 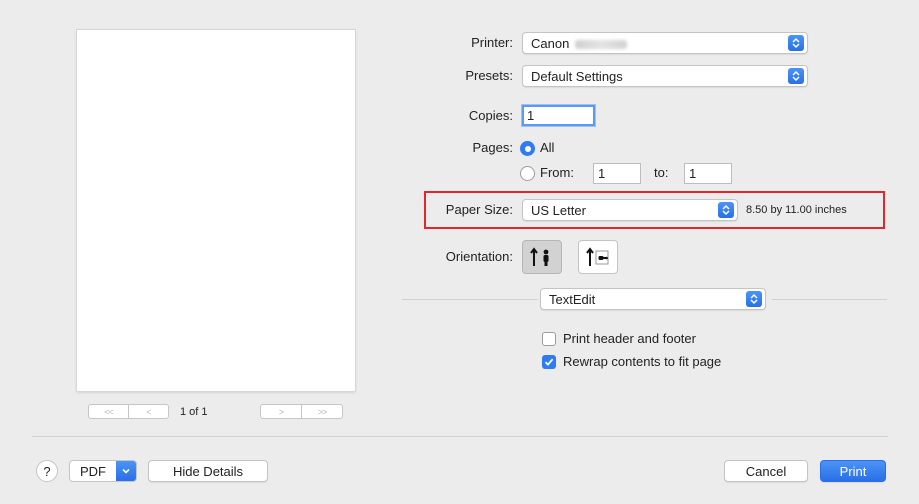 I want to click on last-page-button: >>, so click(x=321, y=411).